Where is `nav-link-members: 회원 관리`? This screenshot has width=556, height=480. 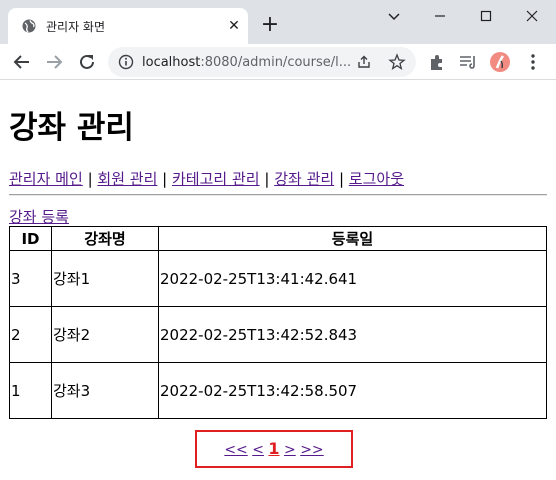 nav-link-members: 회원 관리 is located at coordinates (127, 179).